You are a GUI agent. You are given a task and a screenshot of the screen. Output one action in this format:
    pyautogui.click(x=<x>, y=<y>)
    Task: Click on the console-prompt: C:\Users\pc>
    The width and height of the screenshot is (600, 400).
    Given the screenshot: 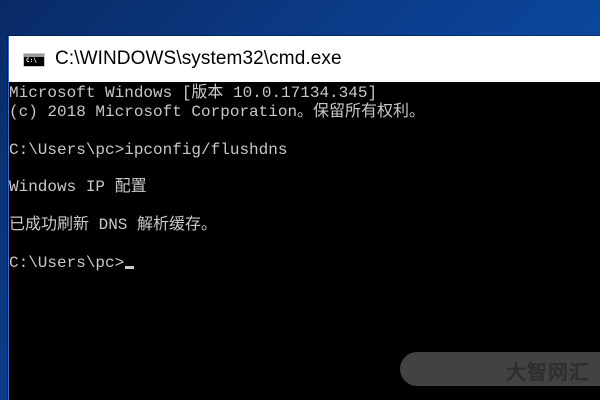 What is the action you would take?
    pyautogui.click(x=72, y=263)
    